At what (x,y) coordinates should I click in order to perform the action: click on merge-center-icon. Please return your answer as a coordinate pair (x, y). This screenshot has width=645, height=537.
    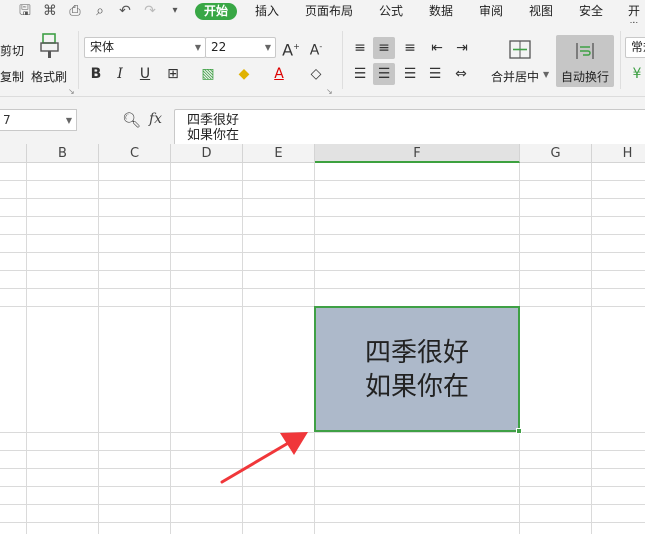
    Looking at the image, I should click on (520, 50).